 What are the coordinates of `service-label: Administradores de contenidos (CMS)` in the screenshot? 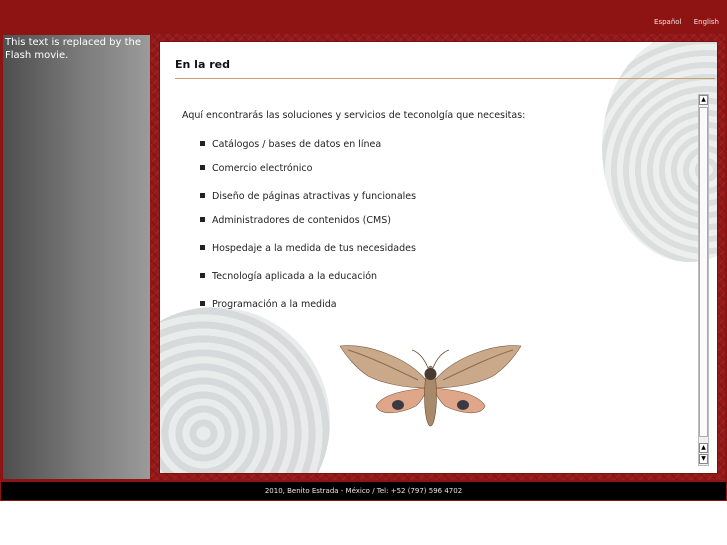 It's located at (301, 220).